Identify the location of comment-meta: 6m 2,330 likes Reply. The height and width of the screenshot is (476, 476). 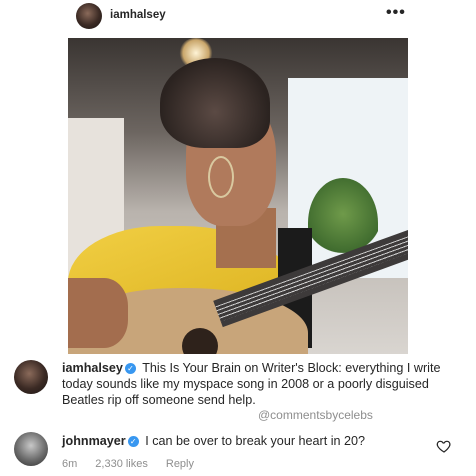
(137, 464).